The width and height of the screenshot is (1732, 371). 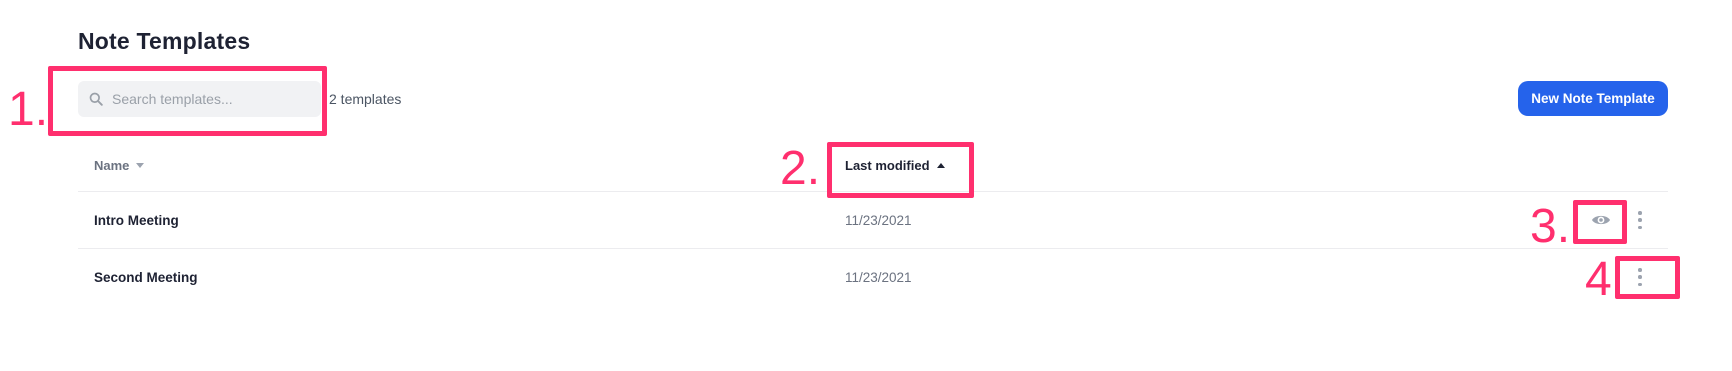 I want to click on template-name: Second Meeting, so click(x=146, y=277).